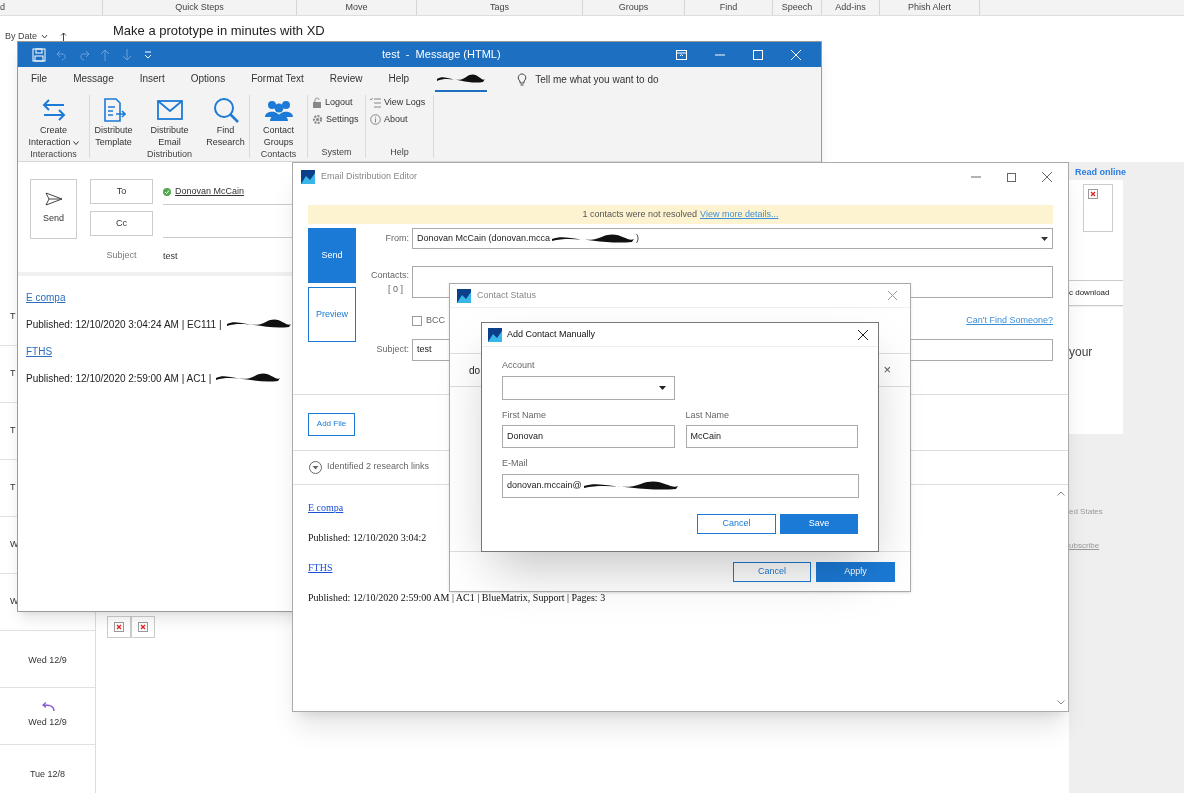 The width and height of the screenshot is (1184, 793). What do you see at coordinates (356, 7) in the screenshot?
I see `ribbon-group-label: Move` at bounding box center [356, 7].